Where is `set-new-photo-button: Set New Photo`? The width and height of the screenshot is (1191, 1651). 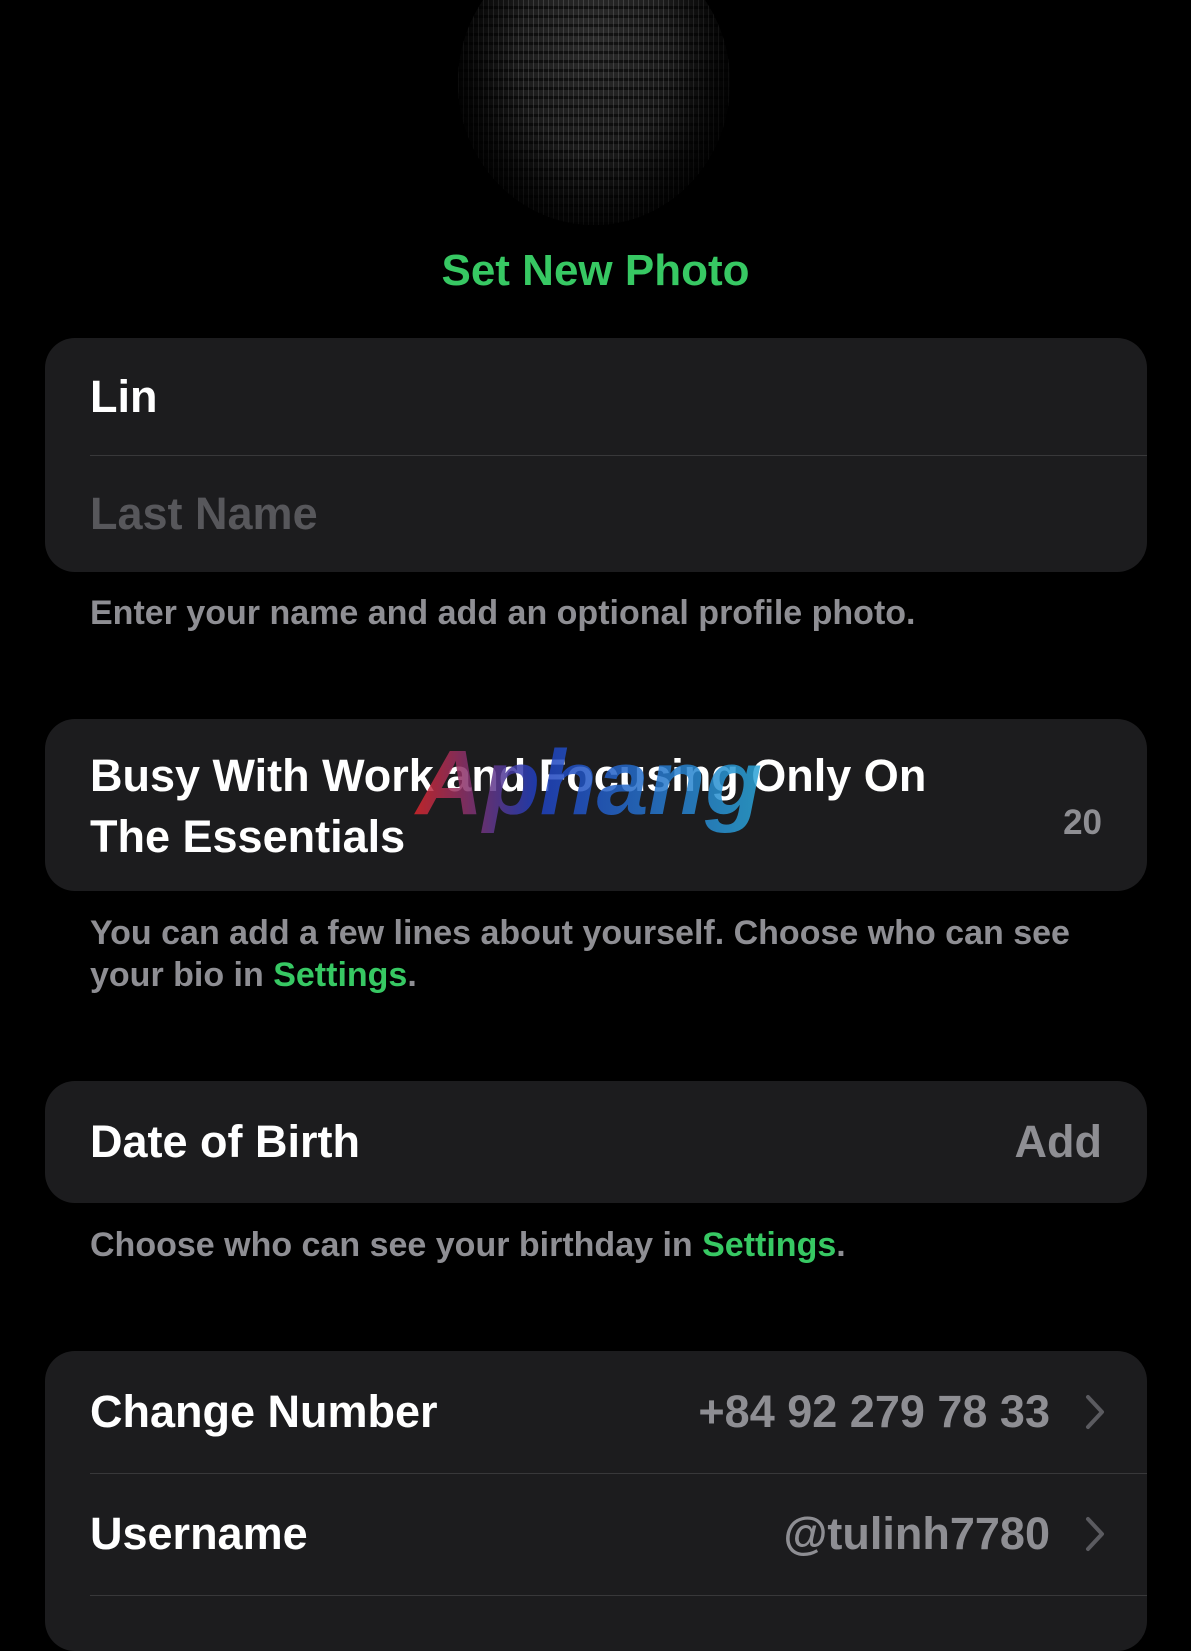
set-new-photo-button: Set New Photo is located at coordinates (595, 271).